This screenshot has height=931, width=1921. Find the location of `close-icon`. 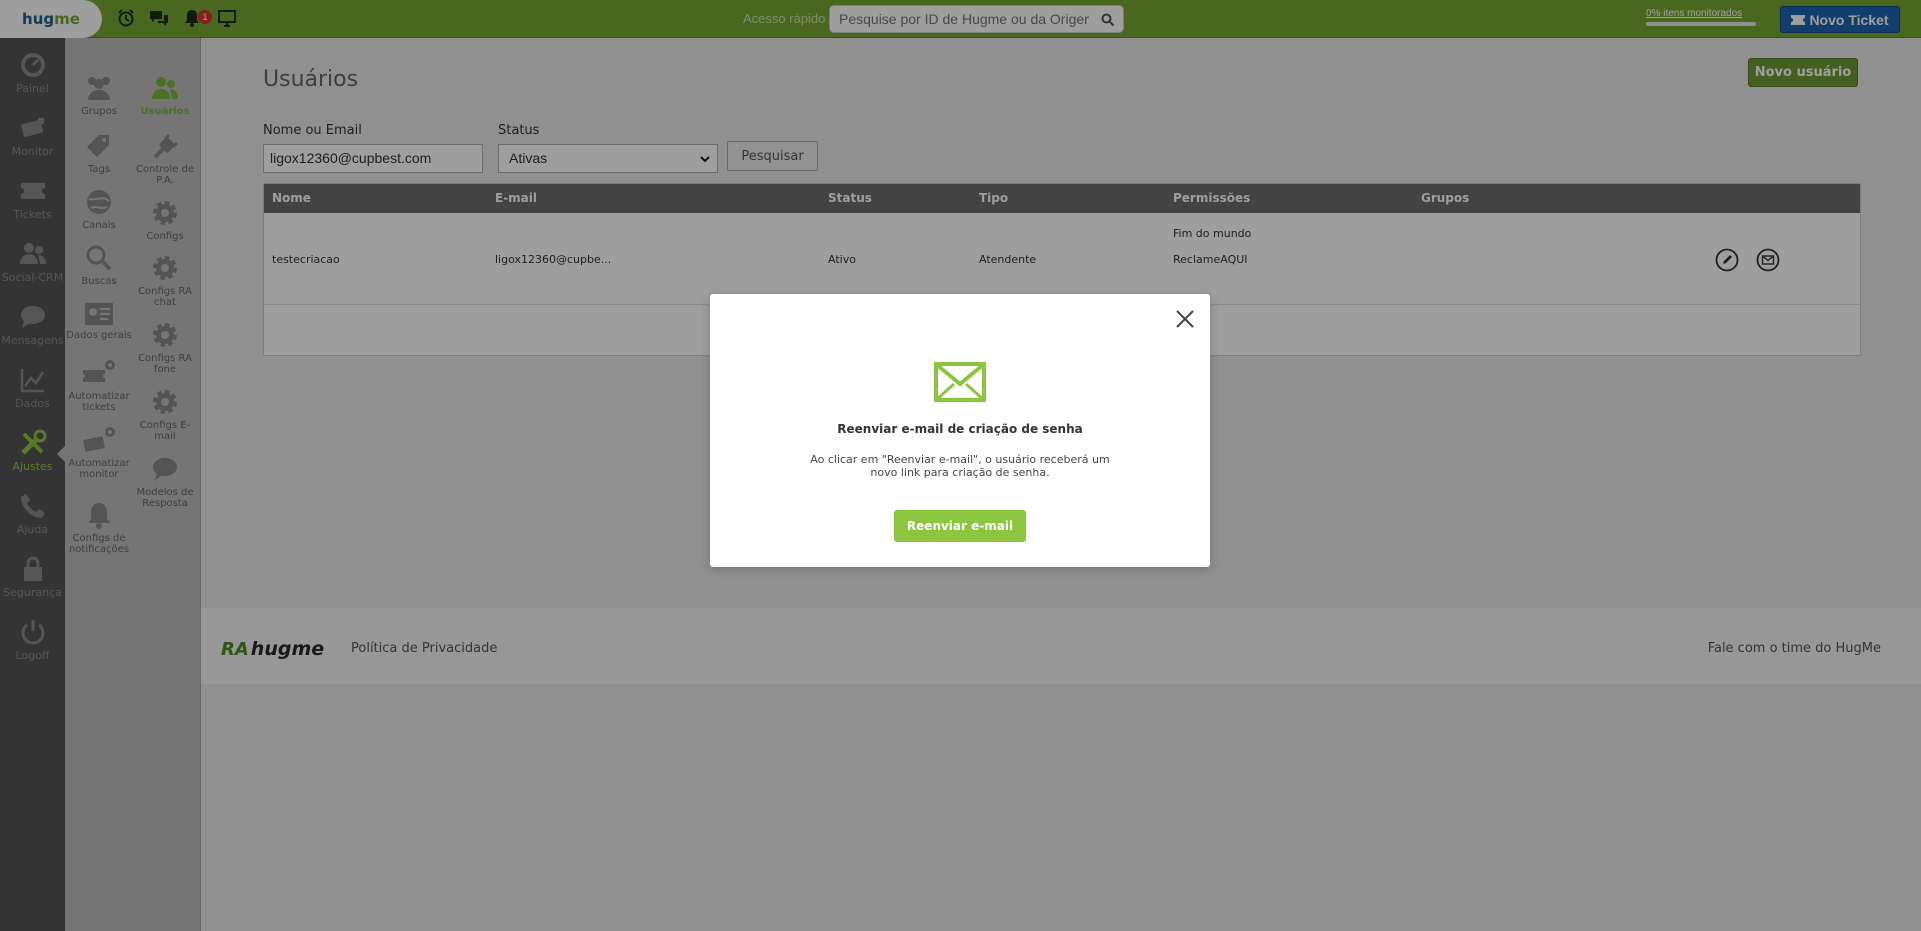

close-icon is located at coordinates (1185, 319).